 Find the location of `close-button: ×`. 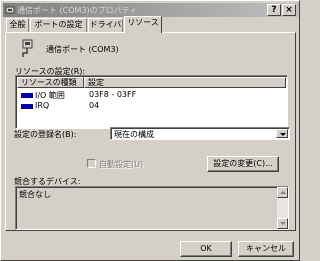

close-button: × is located at coordinates (289, 10).